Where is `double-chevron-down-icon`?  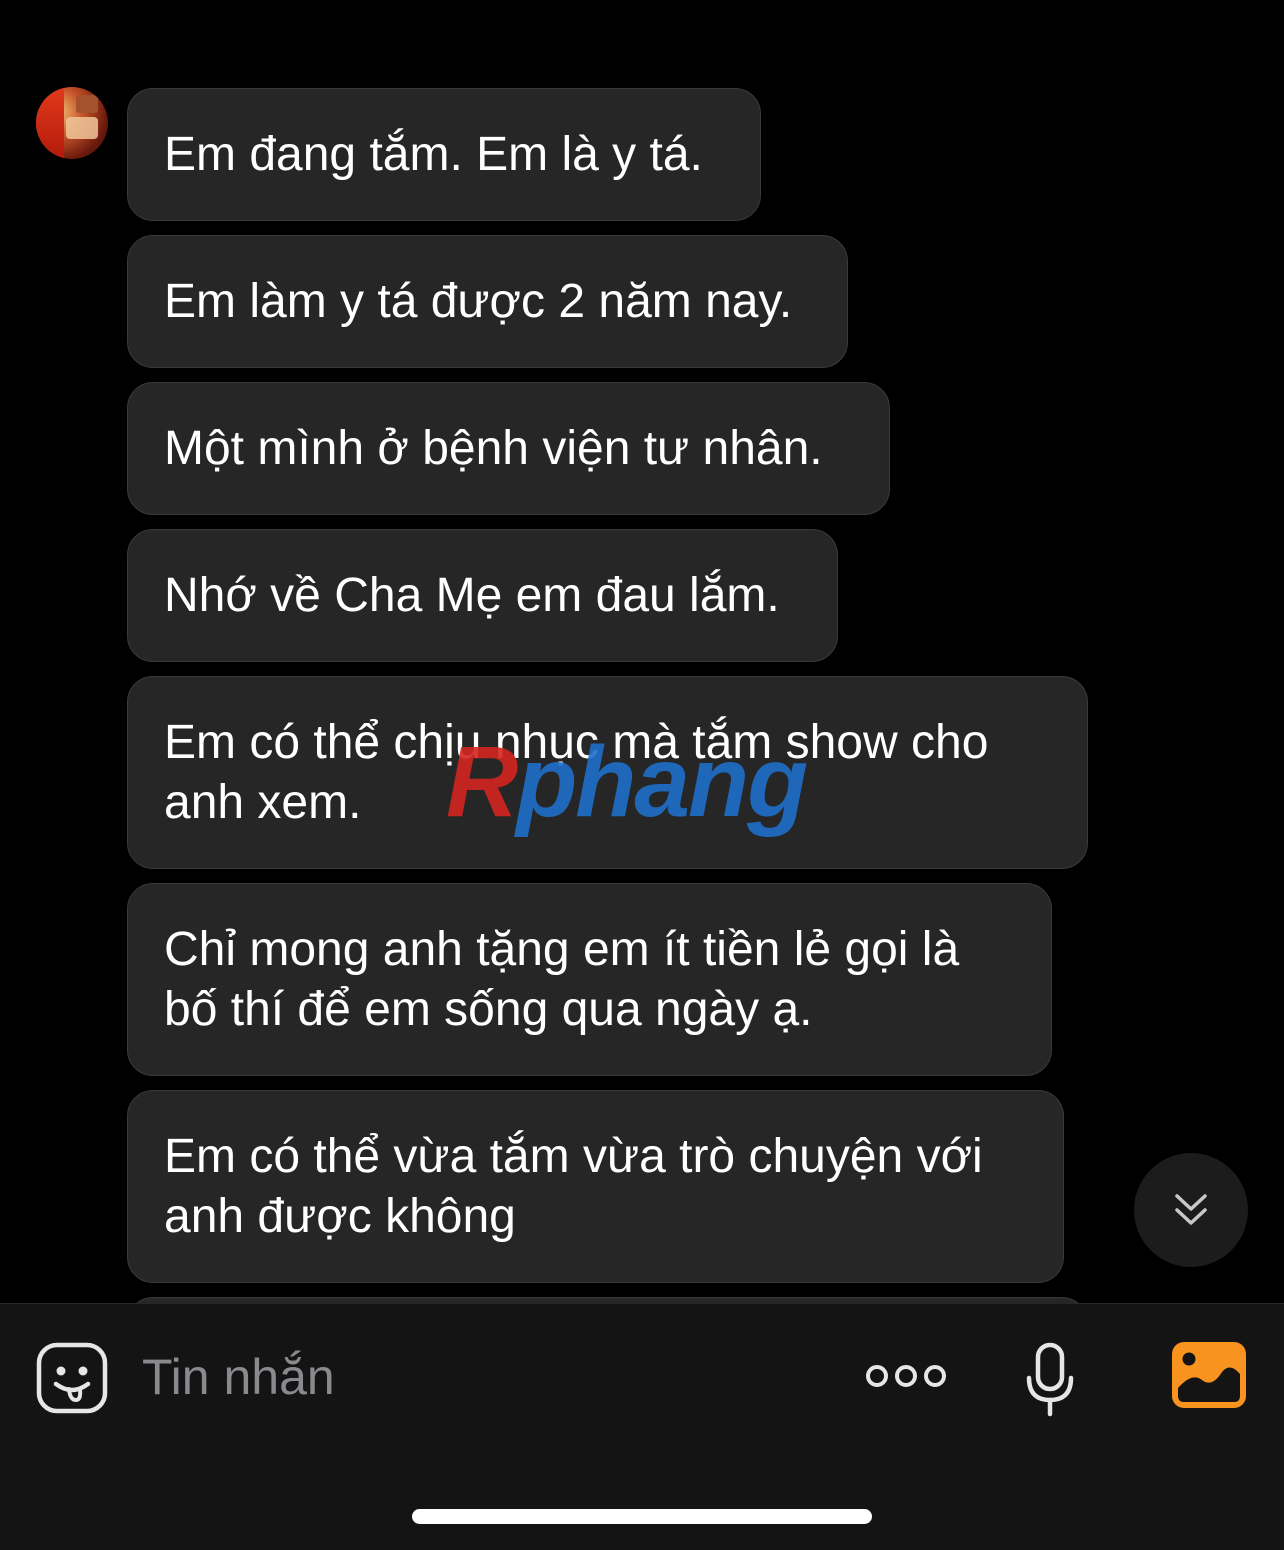
double-chevron-down-icon is located at coordinates (1191, 1209).